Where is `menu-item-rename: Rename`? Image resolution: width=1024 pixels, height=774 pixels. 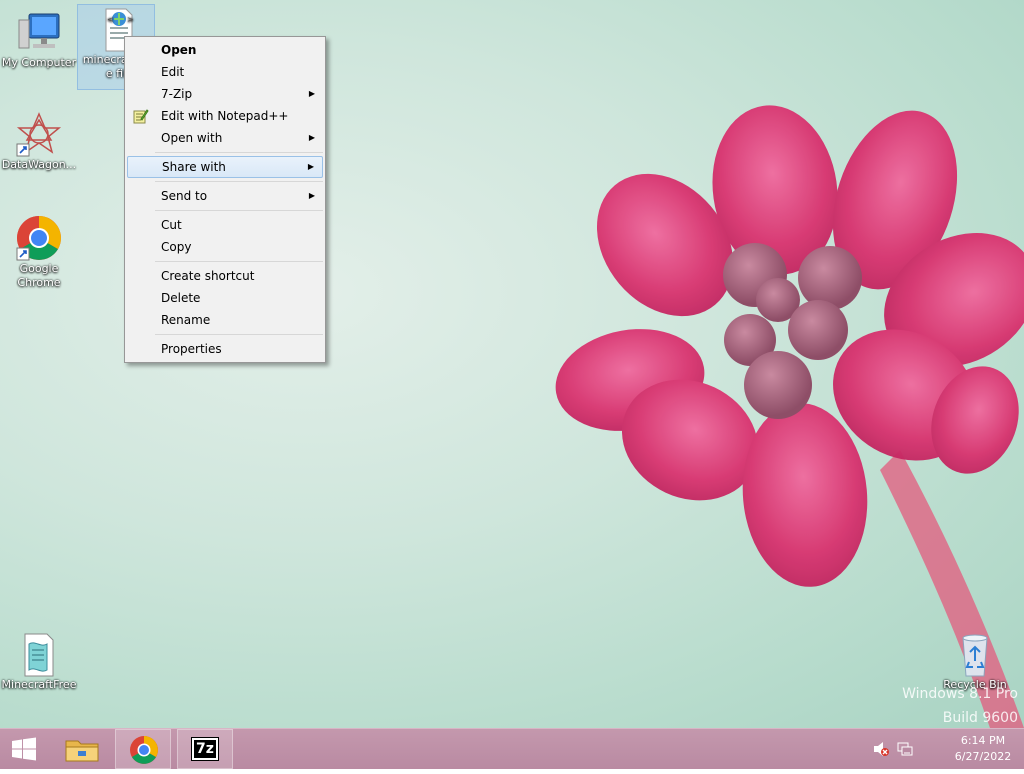 menu-item-rename: Rename is located at coordinates (225, 320).